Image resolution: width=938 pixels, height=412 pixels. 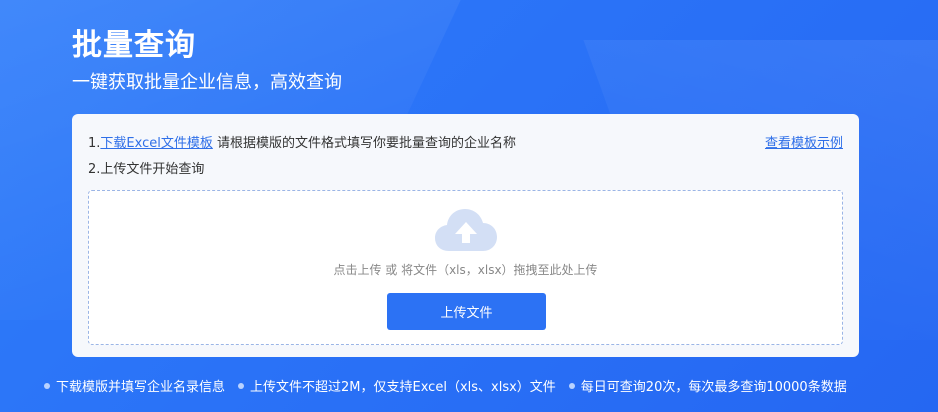 What do you see at coordinates (466, 311) in the screenshot?
I see `upload-file-button: 上传文件` at bounding box center [466, 311].